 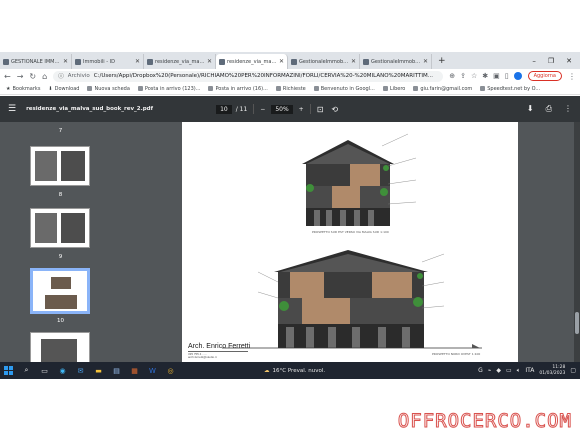 What do you see at coordinates (36, 61) in the screenshot?
I see `tab-gestionale-1: GESTIONALE IMMOBI ✕` at bounding box center [36, 61].